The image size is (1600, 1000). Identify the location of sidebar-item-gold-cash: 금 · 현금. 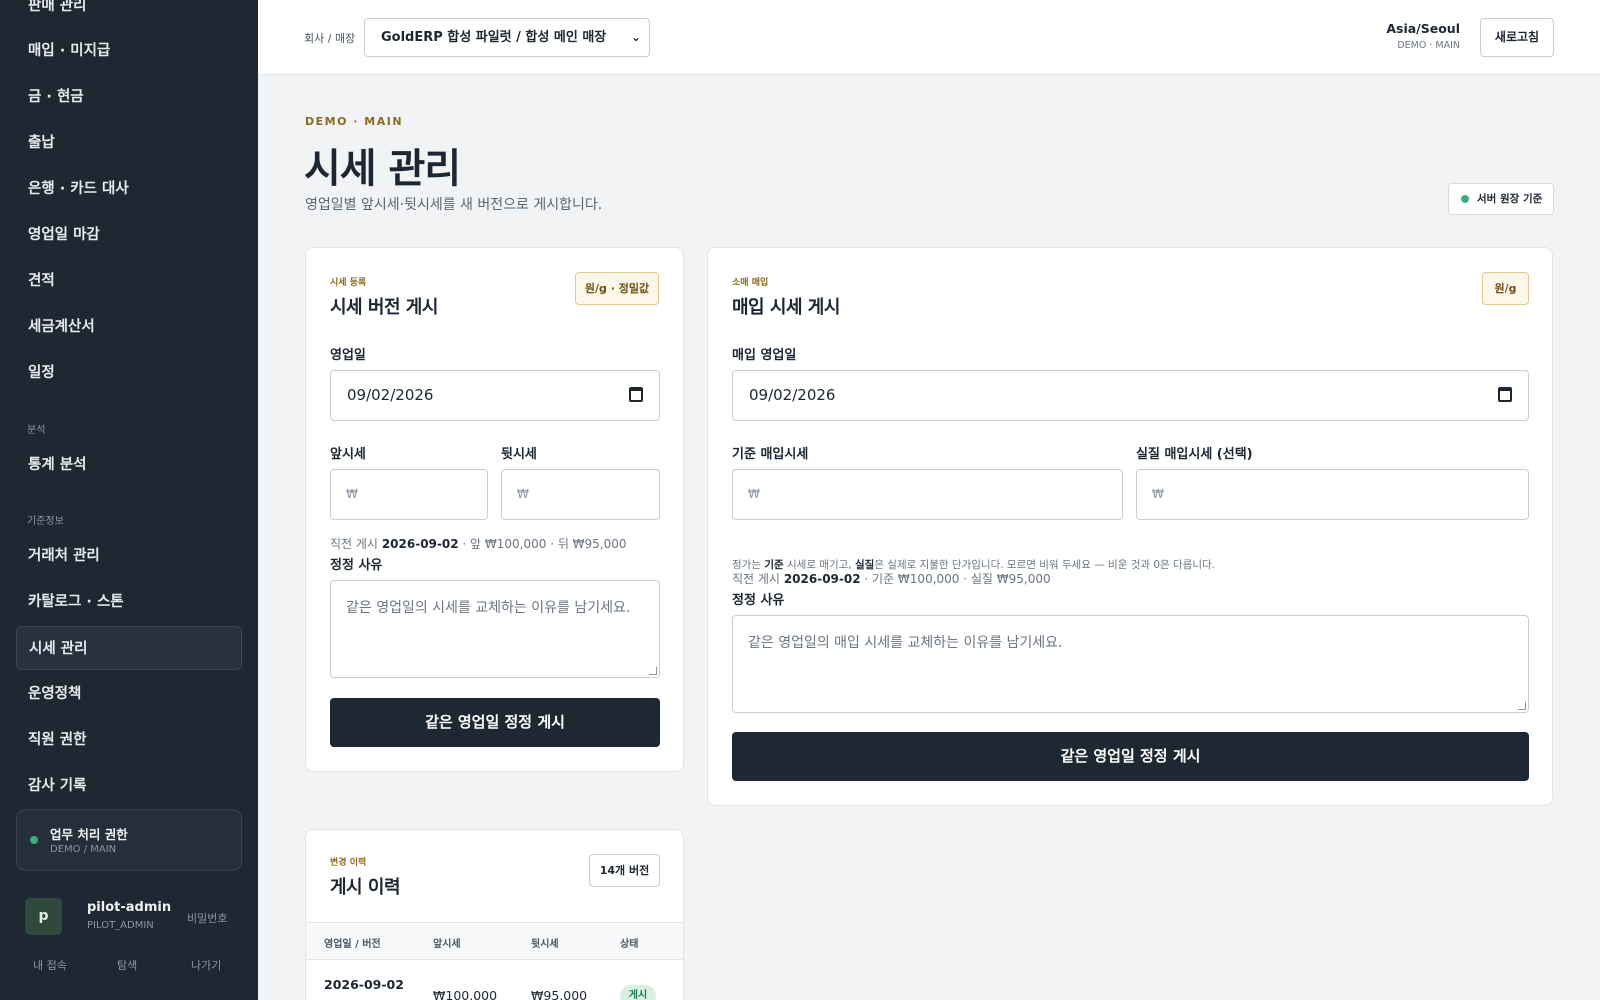
(129, 97).